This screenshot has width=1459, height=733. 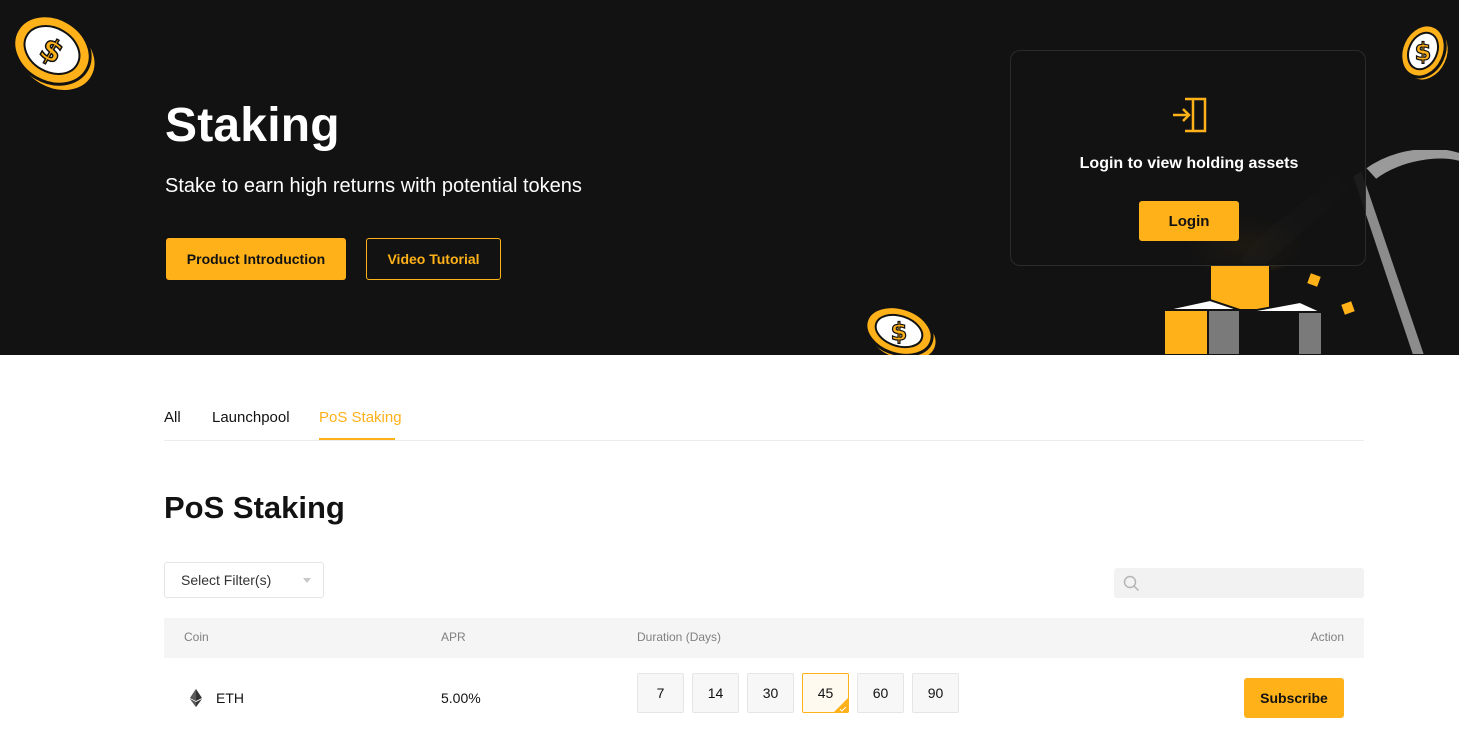 I want to click on filter-select-label: Select Filter(s), so click(x=226, y=580).